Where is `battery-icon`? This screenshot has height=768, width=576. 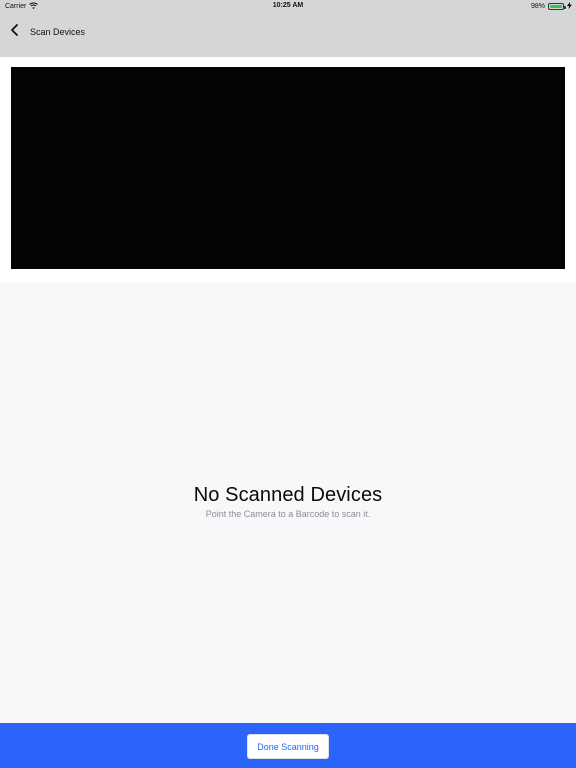
battery-icon is located at coordinates (557, 6).